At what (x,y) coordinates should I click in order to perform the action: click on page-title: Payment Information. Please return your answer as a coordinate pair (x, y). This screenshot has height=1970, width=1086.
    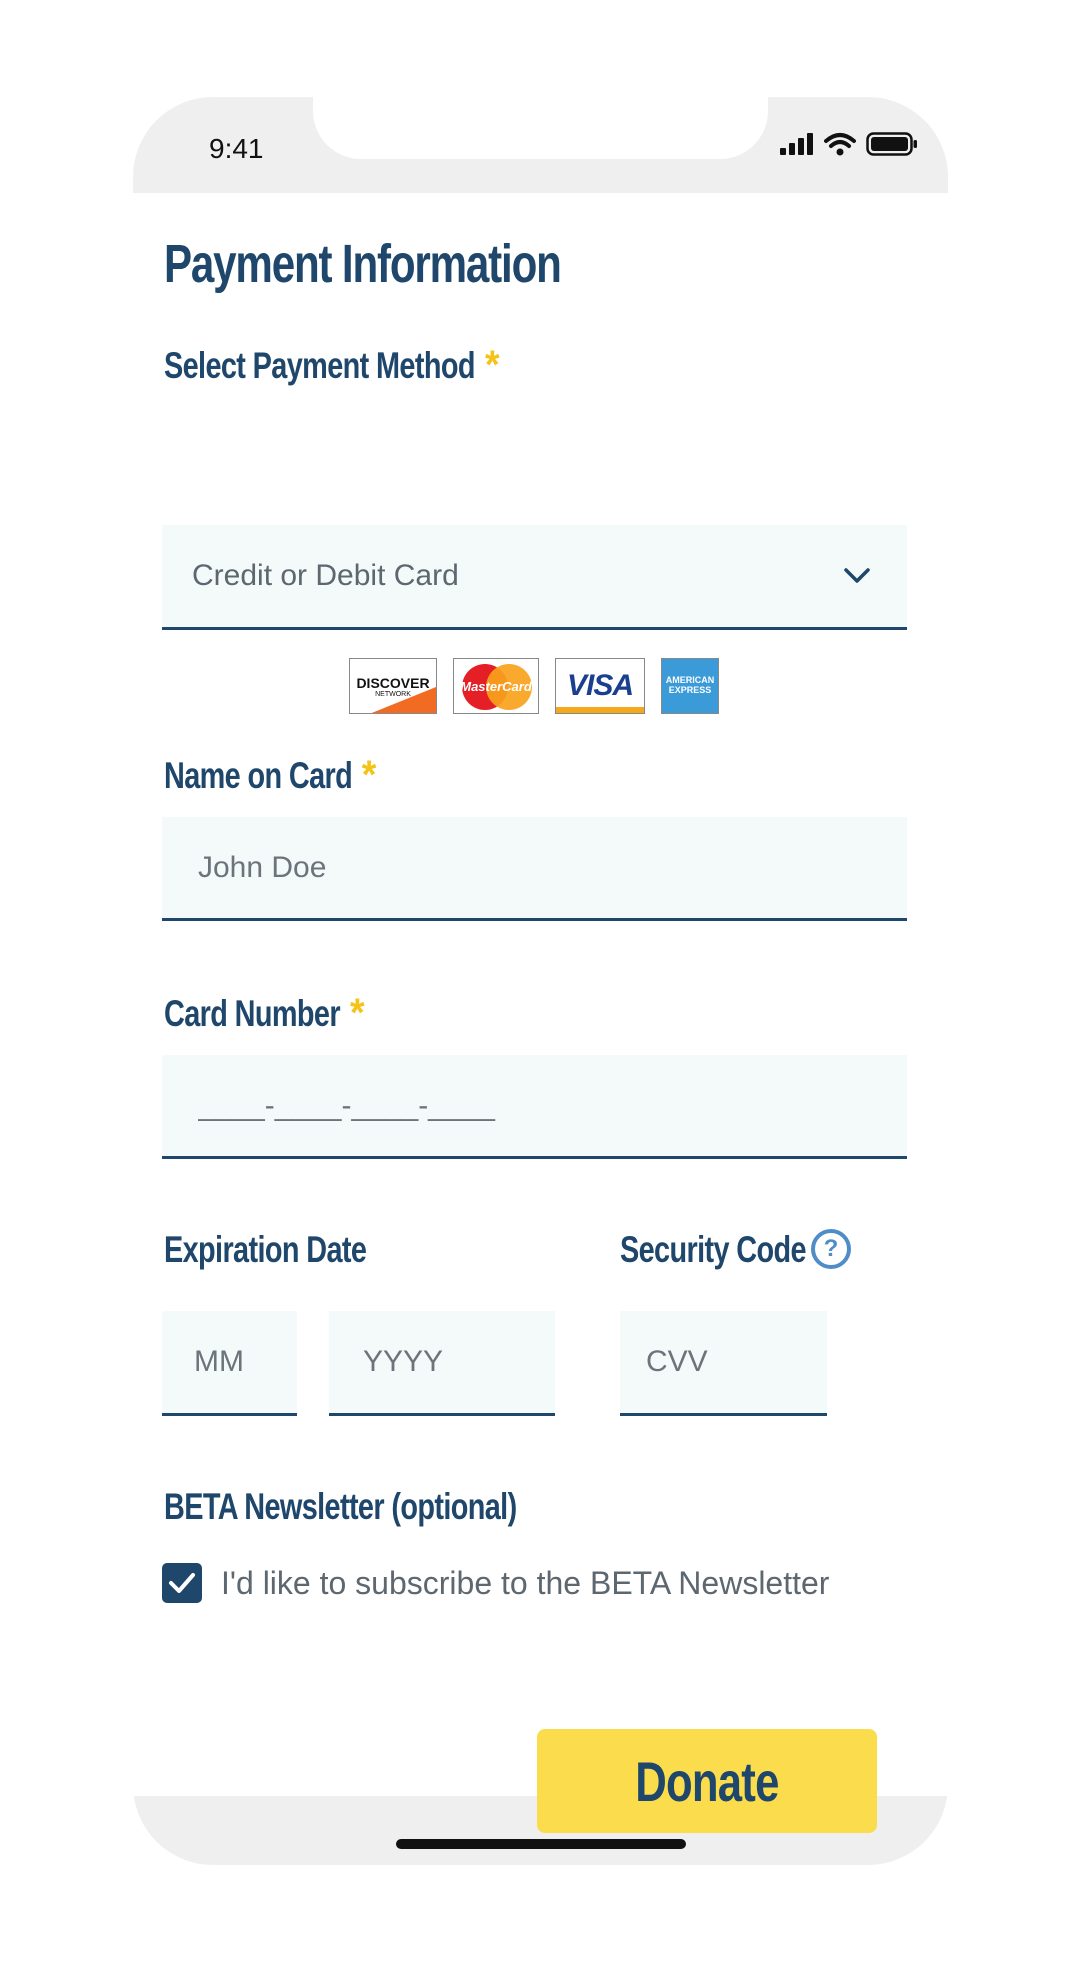
    Looking at the image, I should click on (363, 264).